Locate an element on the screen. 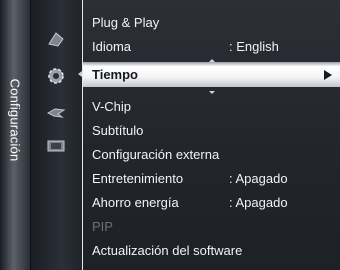 The image size is (340, 270). menu-item-actualizacion-software: Actualización del software is located at coordinates (211, 250).